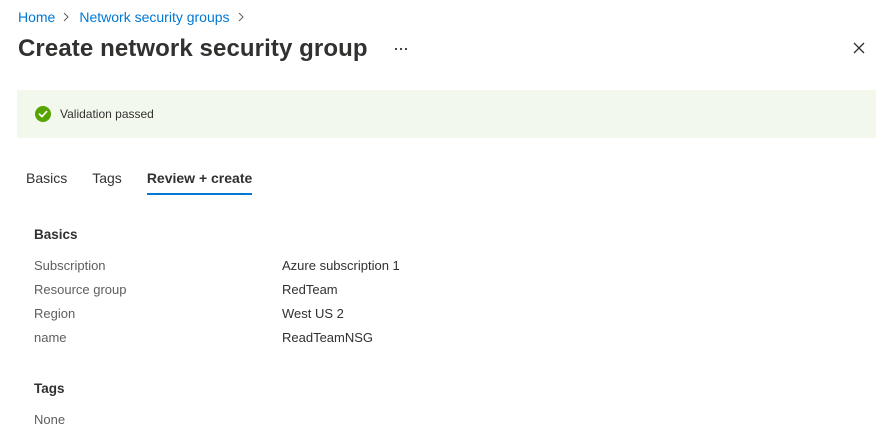 The width and height of the screenshot is (892, 443). I want to click on region-value: West US 2, so click(313, 313).